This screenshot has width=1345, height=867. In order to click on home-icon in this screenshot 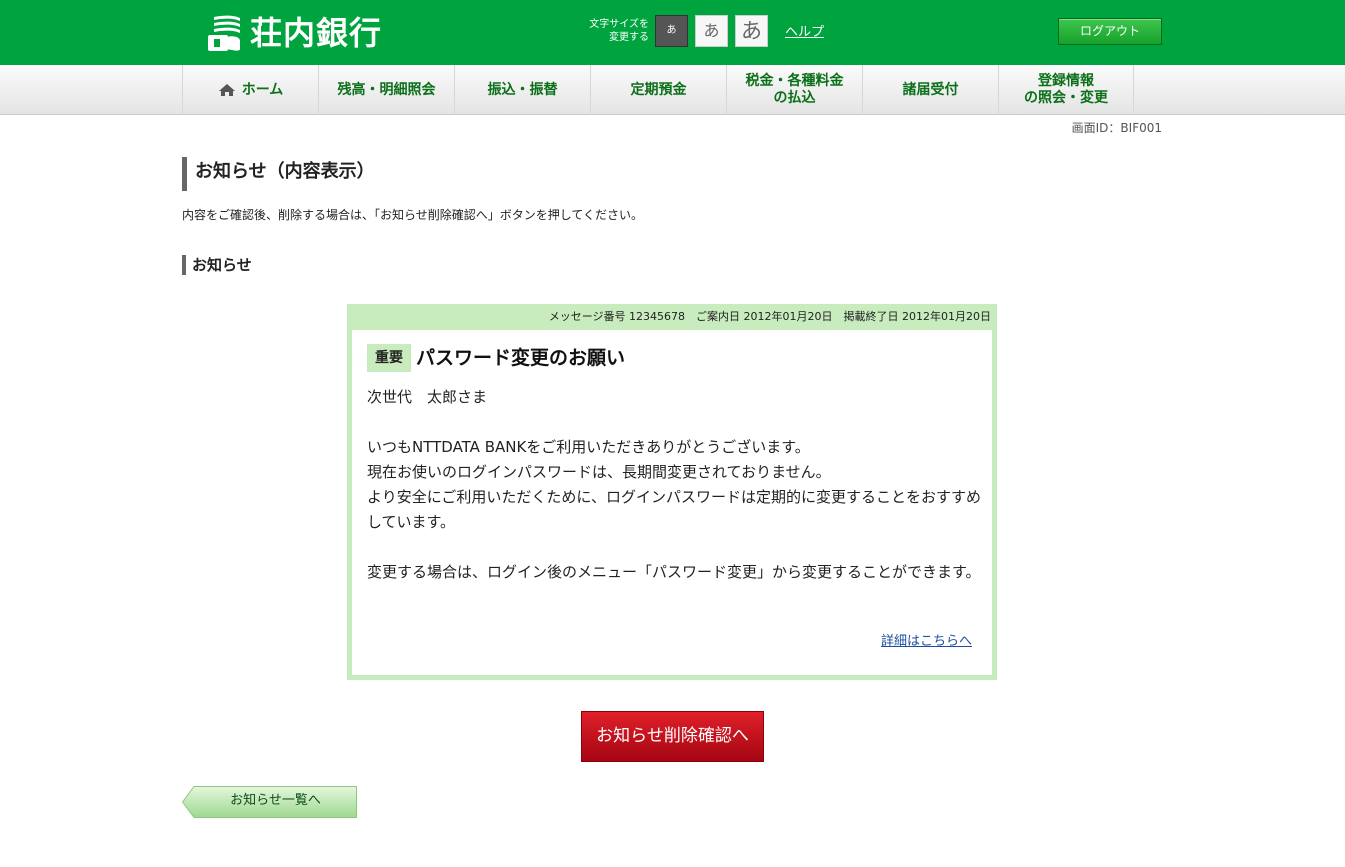, I will do `click(227, 90)`.